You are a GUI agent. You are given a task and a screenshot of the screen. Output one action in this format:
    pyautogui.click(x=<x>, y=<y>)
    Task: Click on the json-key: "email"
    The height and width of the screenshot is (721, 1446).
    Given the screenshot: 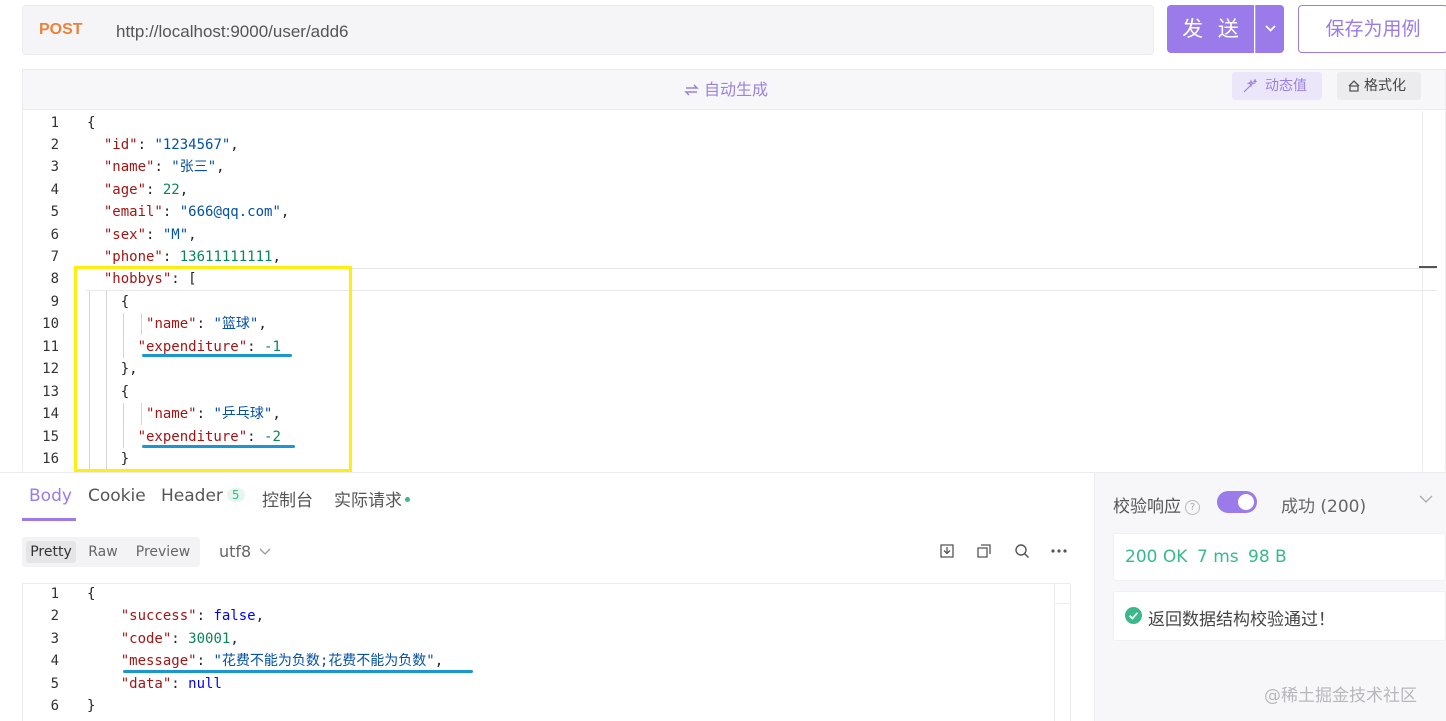 What is the action you would take?
    pyautogui.click(x=133, y=212)
    